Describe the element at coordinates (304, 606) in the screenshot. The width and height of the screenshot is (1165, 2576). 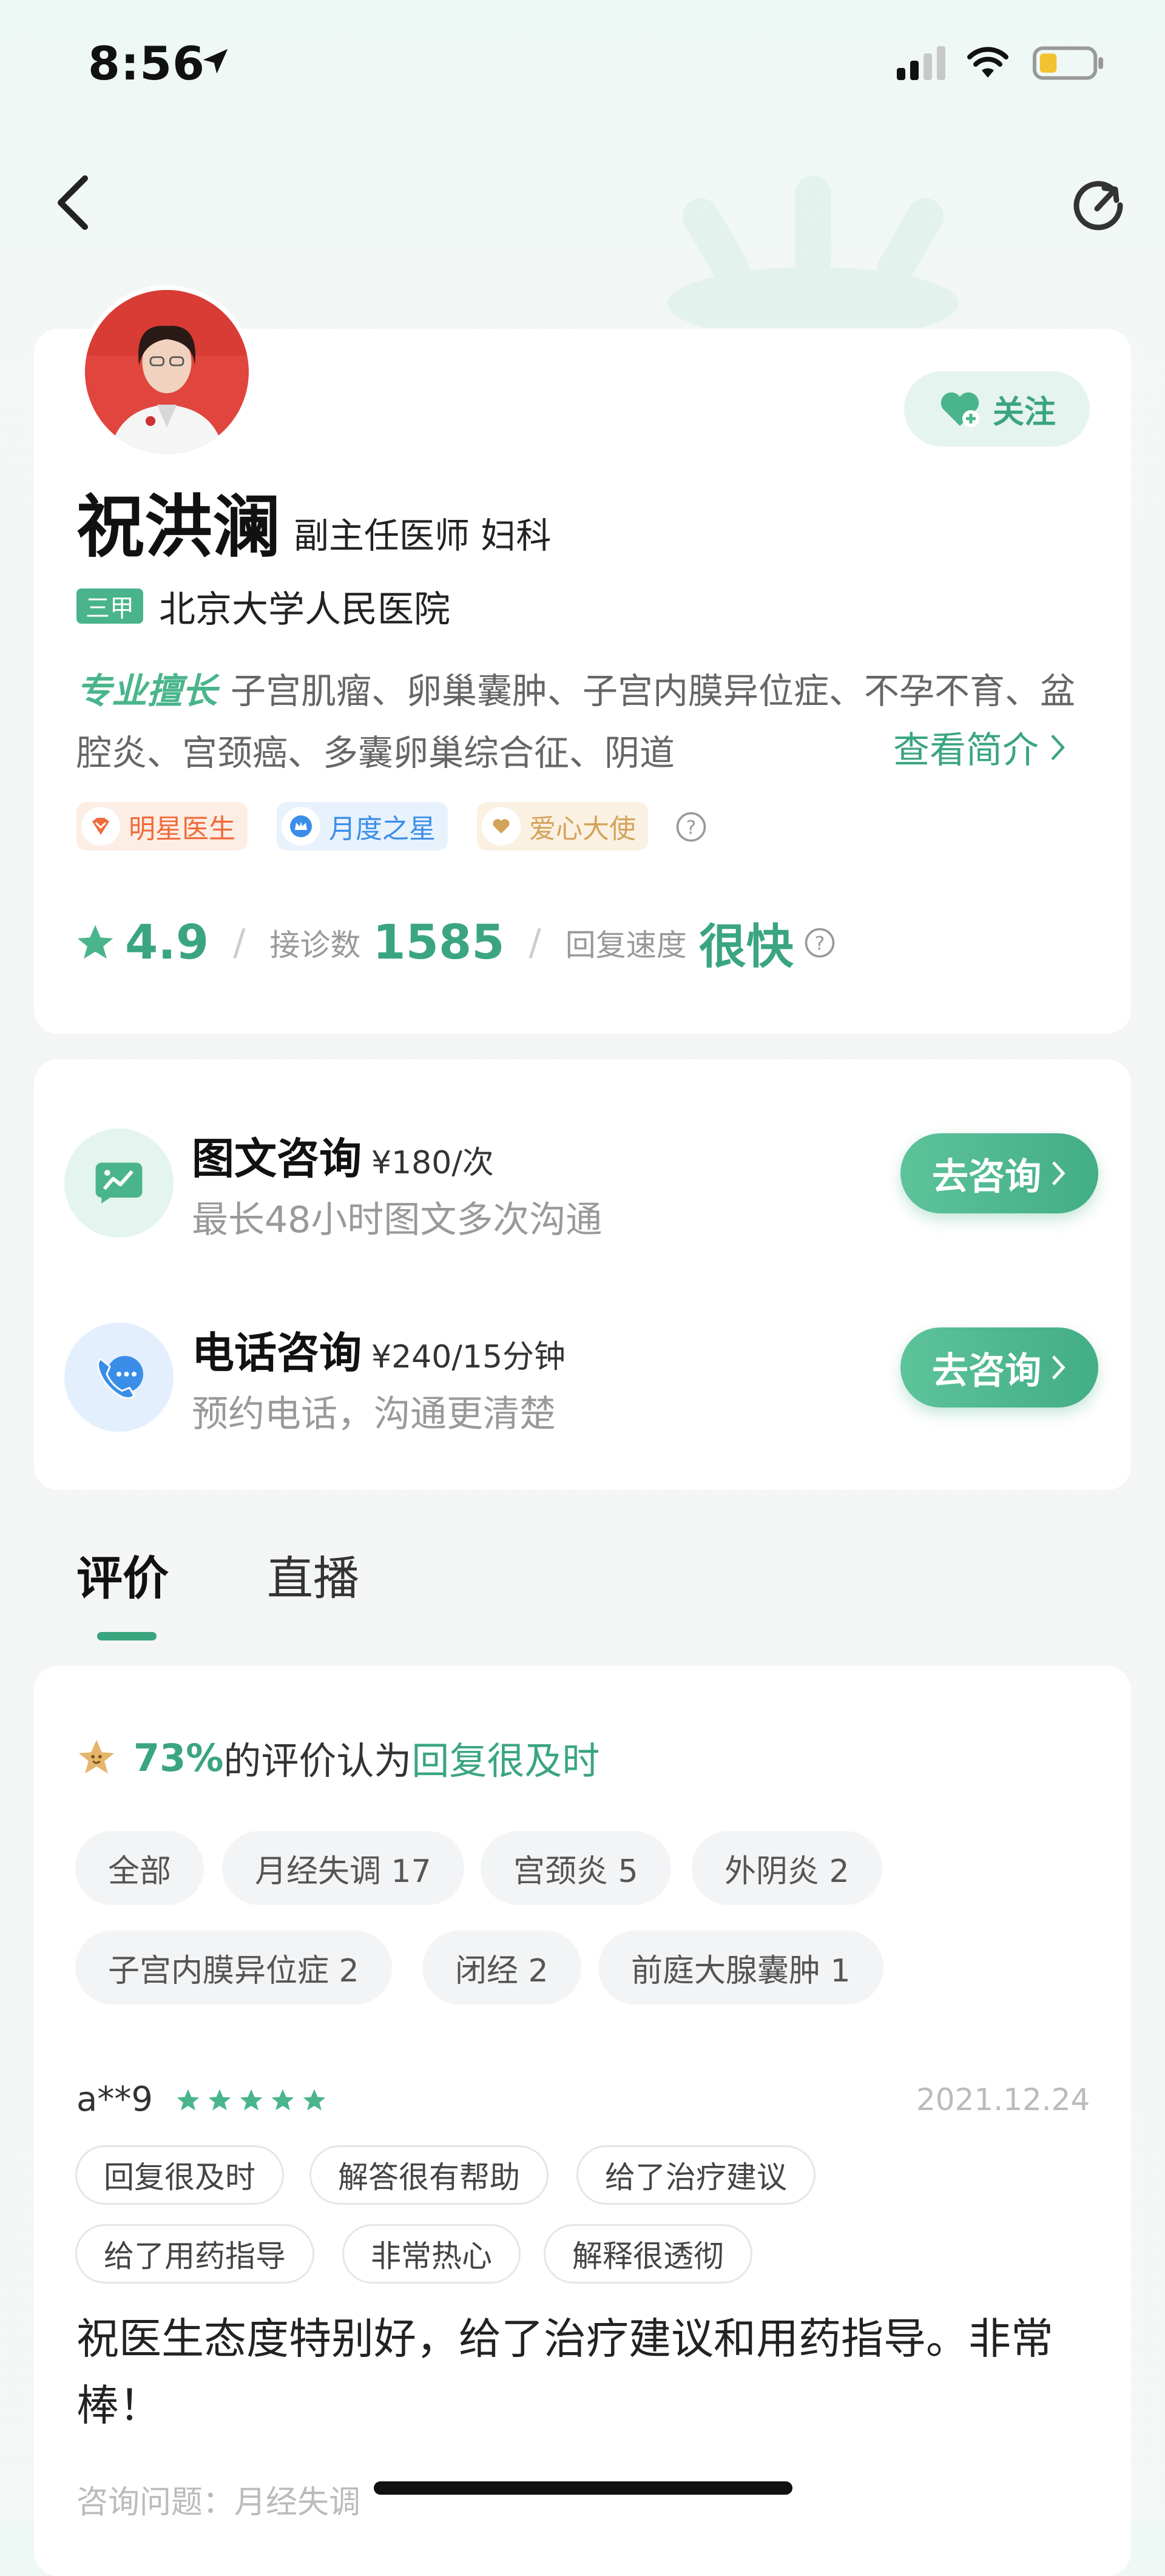
I see `hospital-name: 北京大学人民医院` at that location.